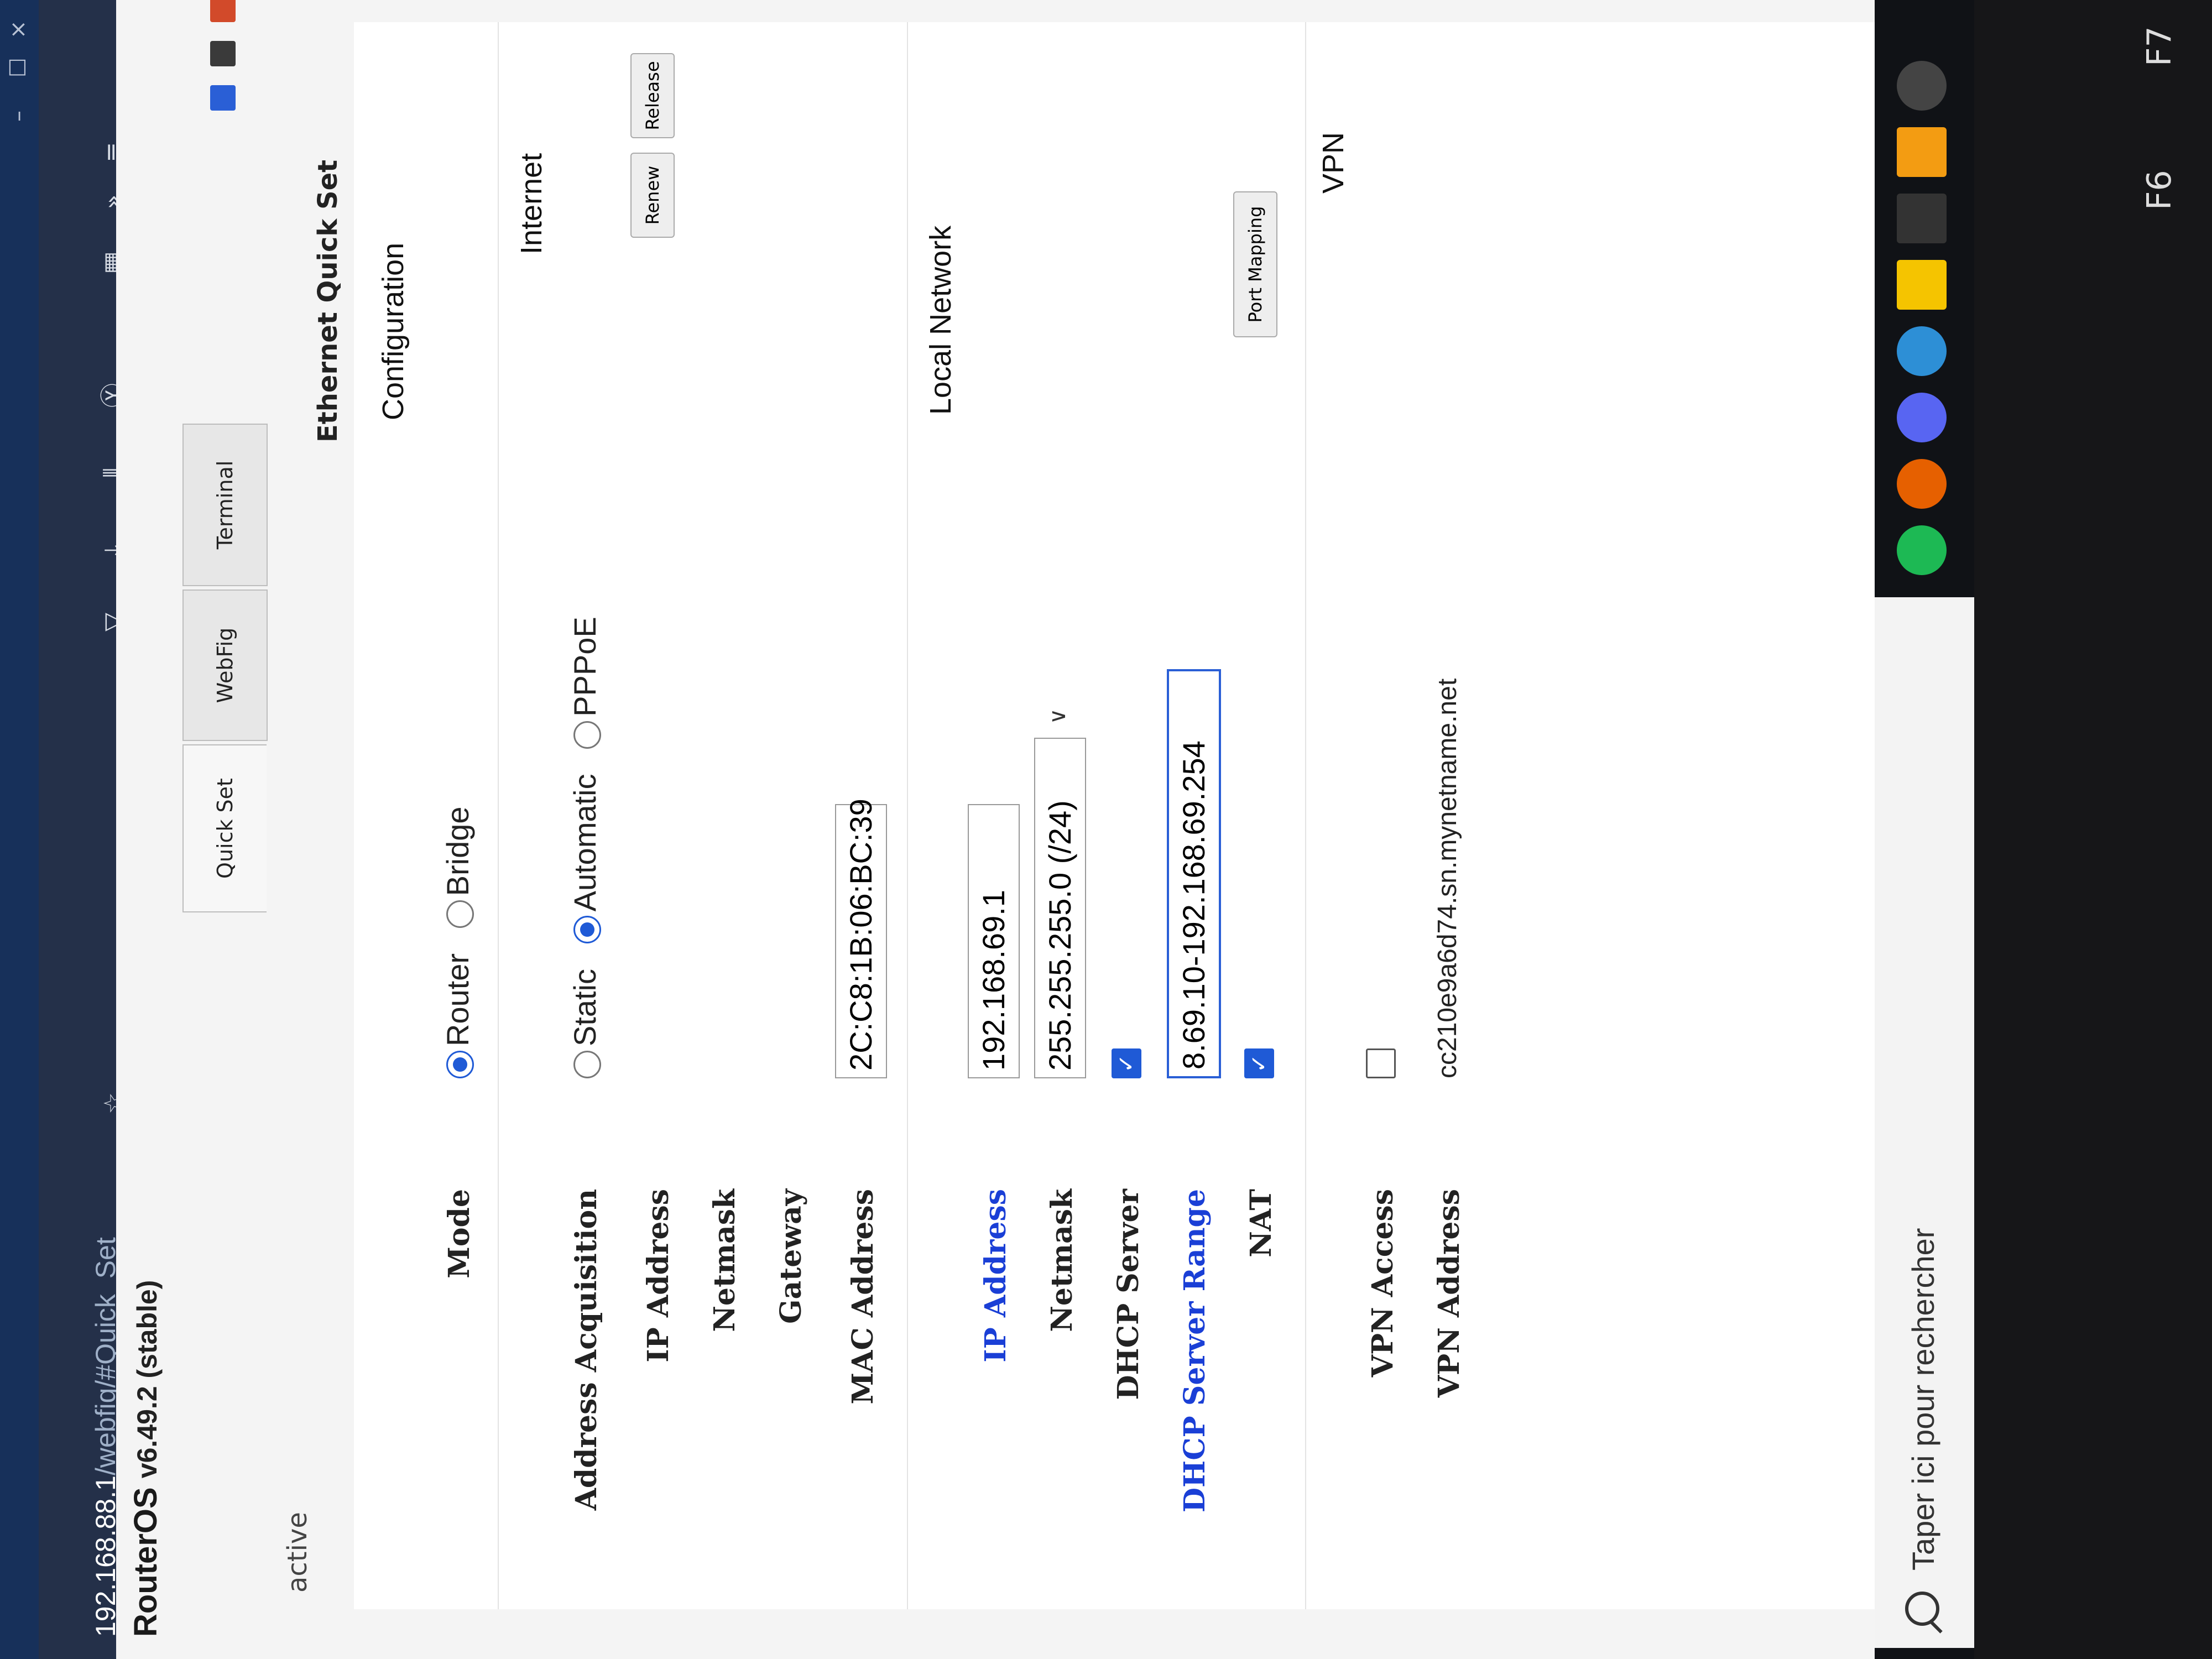  What do you see at coordinates (18, 67) in the screenshot?
I see `maximize-icon: ☐` at bounding box center [18, 67].